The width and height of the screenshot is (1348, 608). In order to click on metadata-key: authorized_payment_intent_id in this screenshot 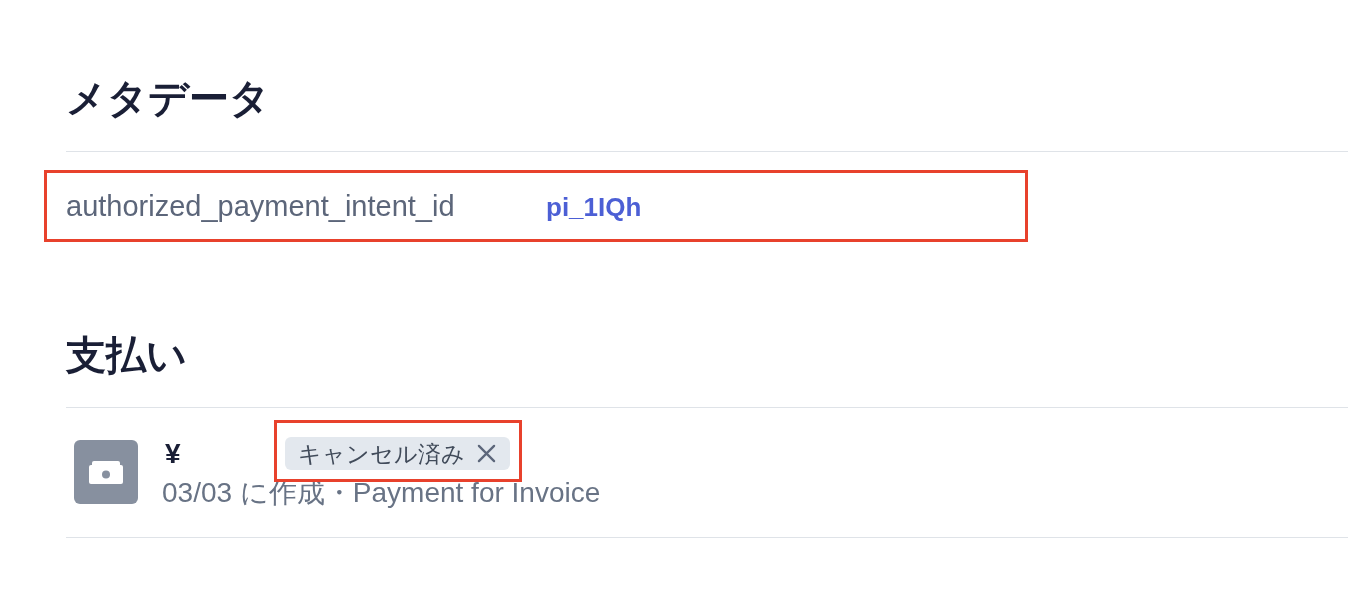, I will do `click(306, 207)`.